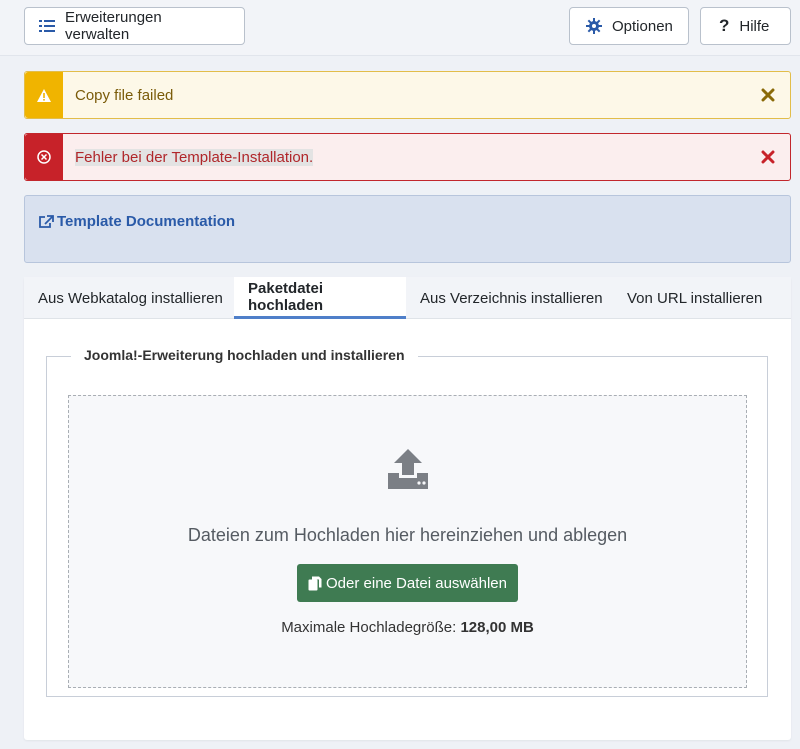  I want to click on tab-install-from-web: Aus Webkatalog installieren, so click(130, 298).